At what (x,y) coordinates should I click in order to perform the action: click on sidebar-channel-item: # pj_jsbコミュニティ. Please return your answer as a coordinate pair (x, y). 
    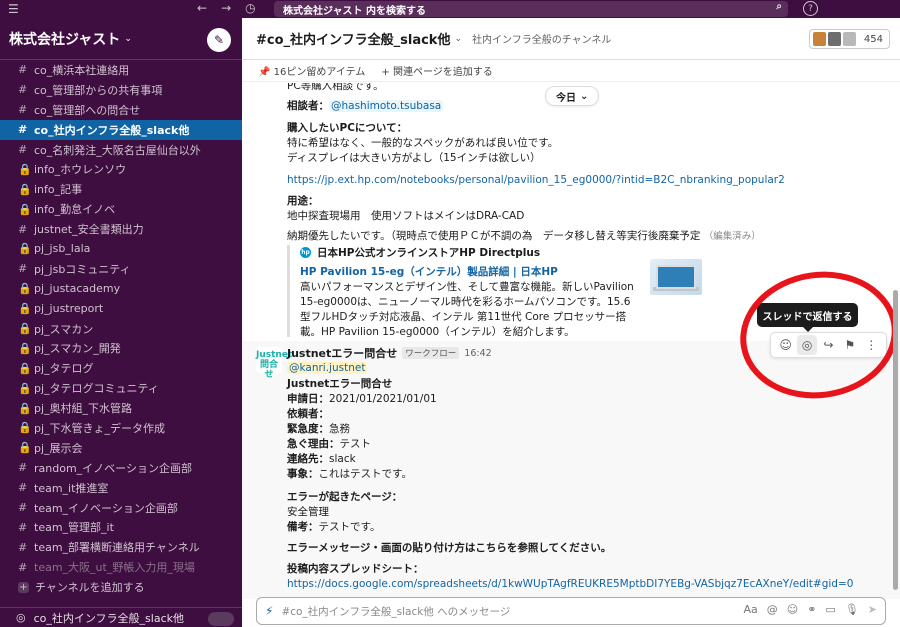
    Looking at the image, I should click on (121, 269).